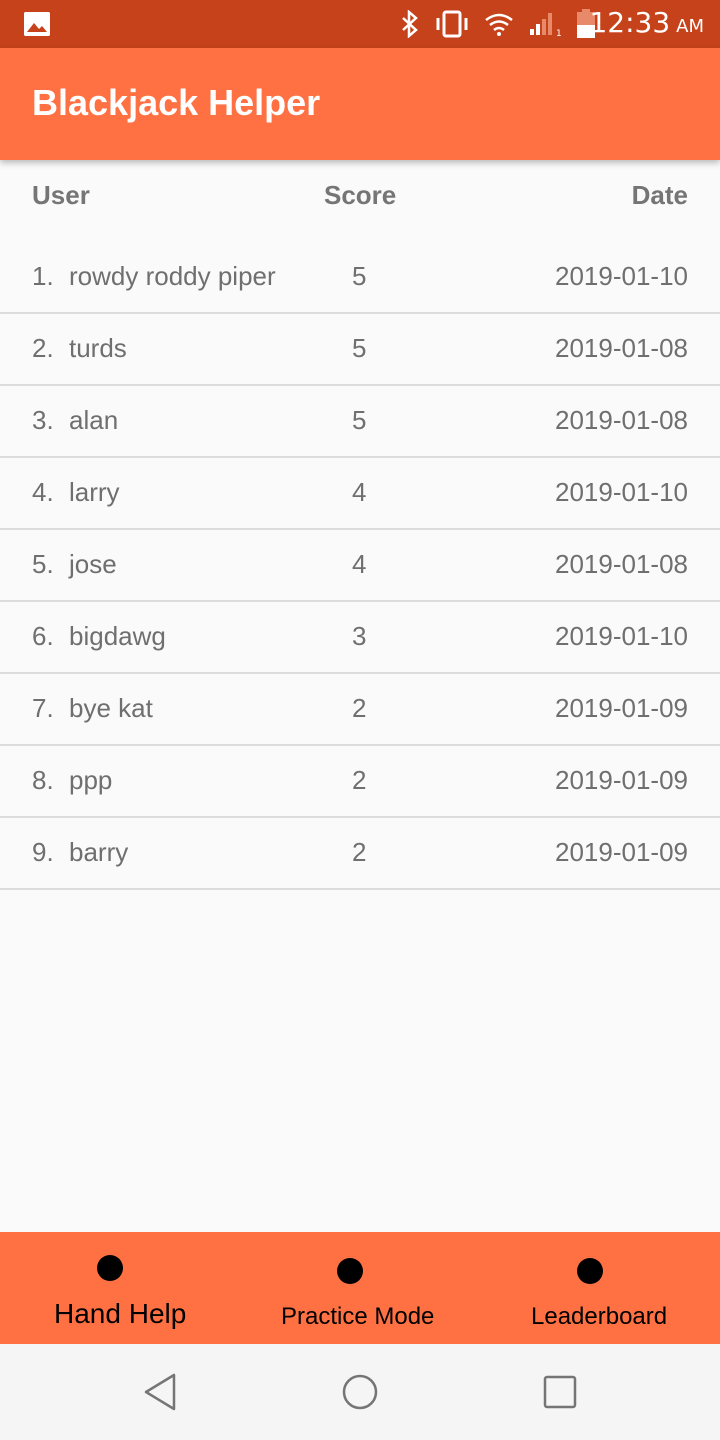 The image size is (720, 1440). Describe the element at coordinates (94, 420) in the screenshot. I see `row-user: alan` at that location.